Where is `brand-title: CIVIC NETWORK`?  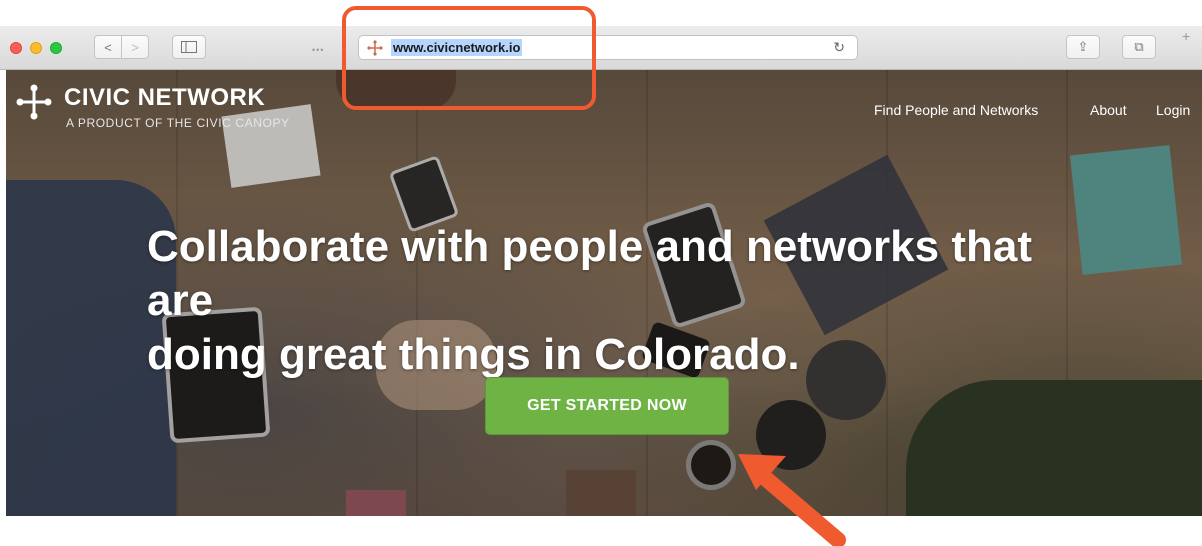
brand-title: CIVIC NETWORK is located at coordinates (164, 98).